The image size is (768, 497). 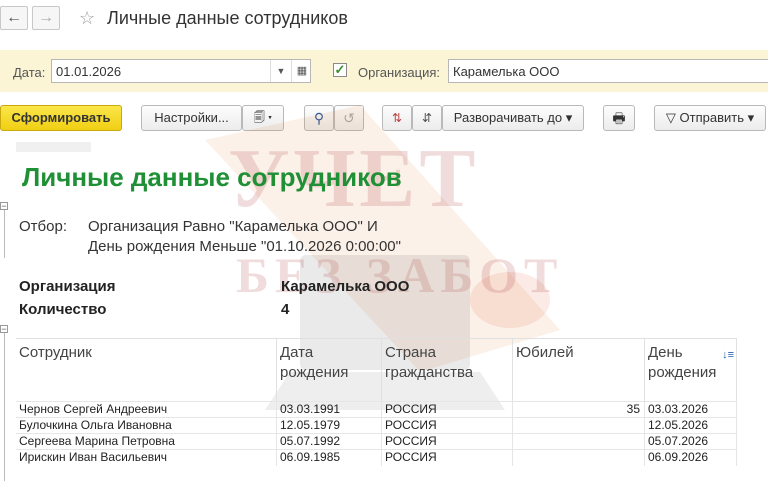 I want to click on cell-birth-date: 12.05.1979, so click(x=329, y=426).